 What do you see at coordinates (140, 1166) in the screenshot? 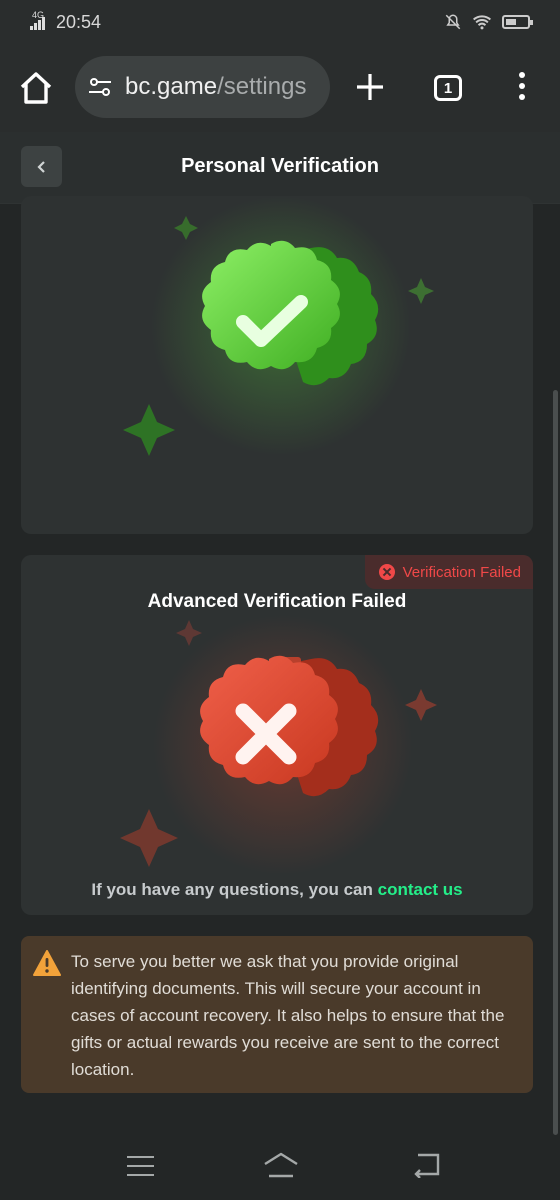
I see `recent-apps-icon` at bounding box center [140, 1166].